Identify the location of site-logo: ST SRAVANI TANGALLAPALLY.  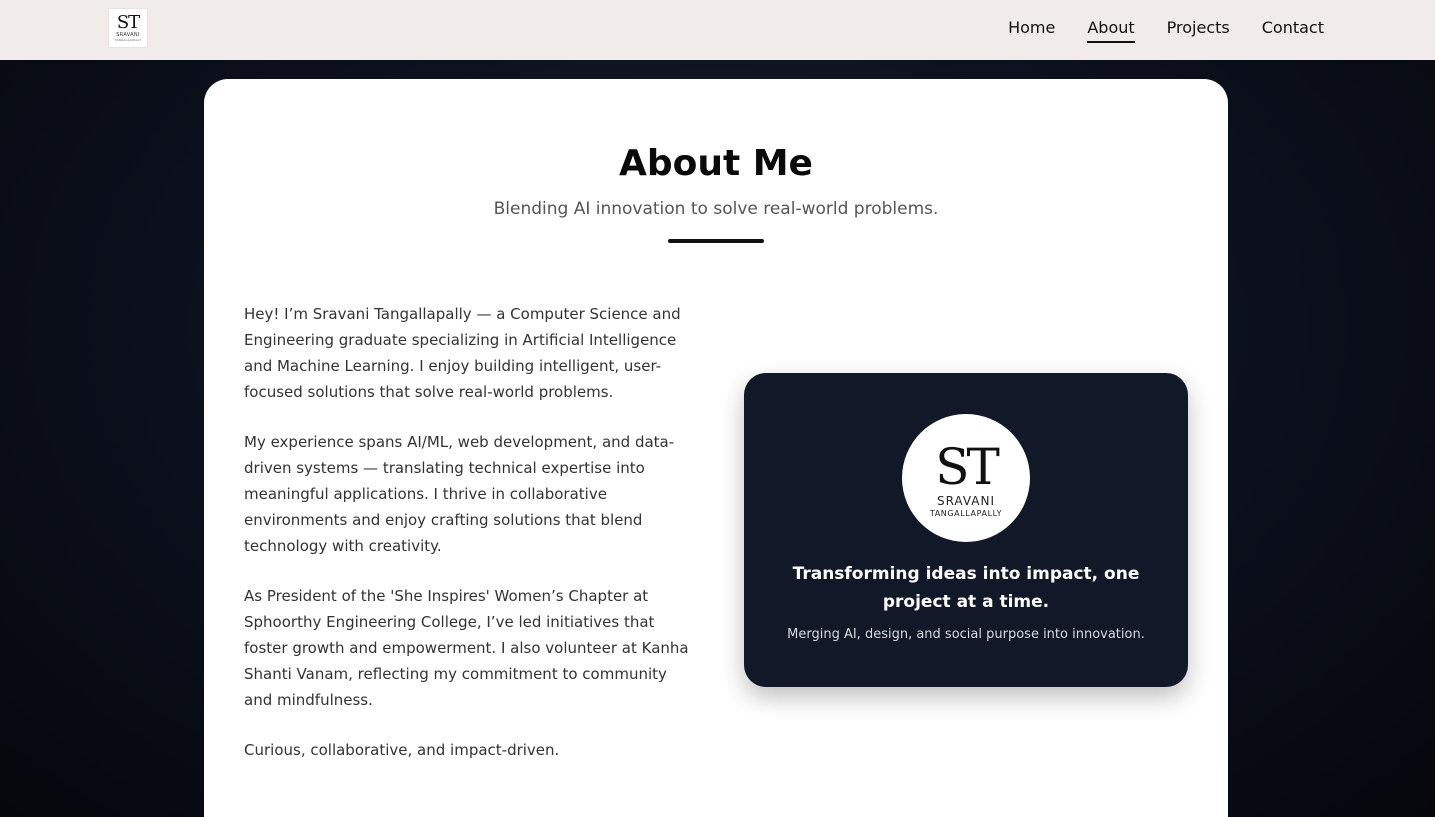
(128, 28).